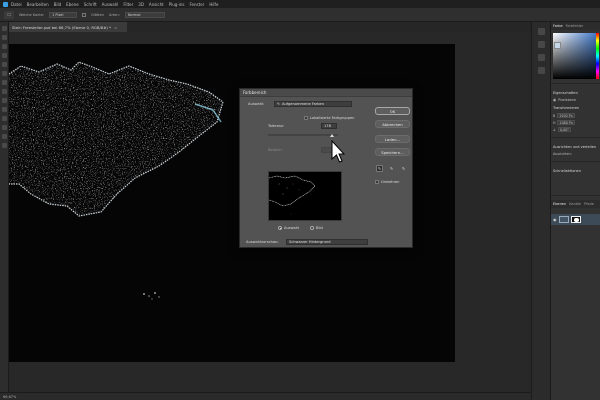 This screenshot has width=600, height=400. I want to click on properties-title: Eigenschaften, so click(565, 93).